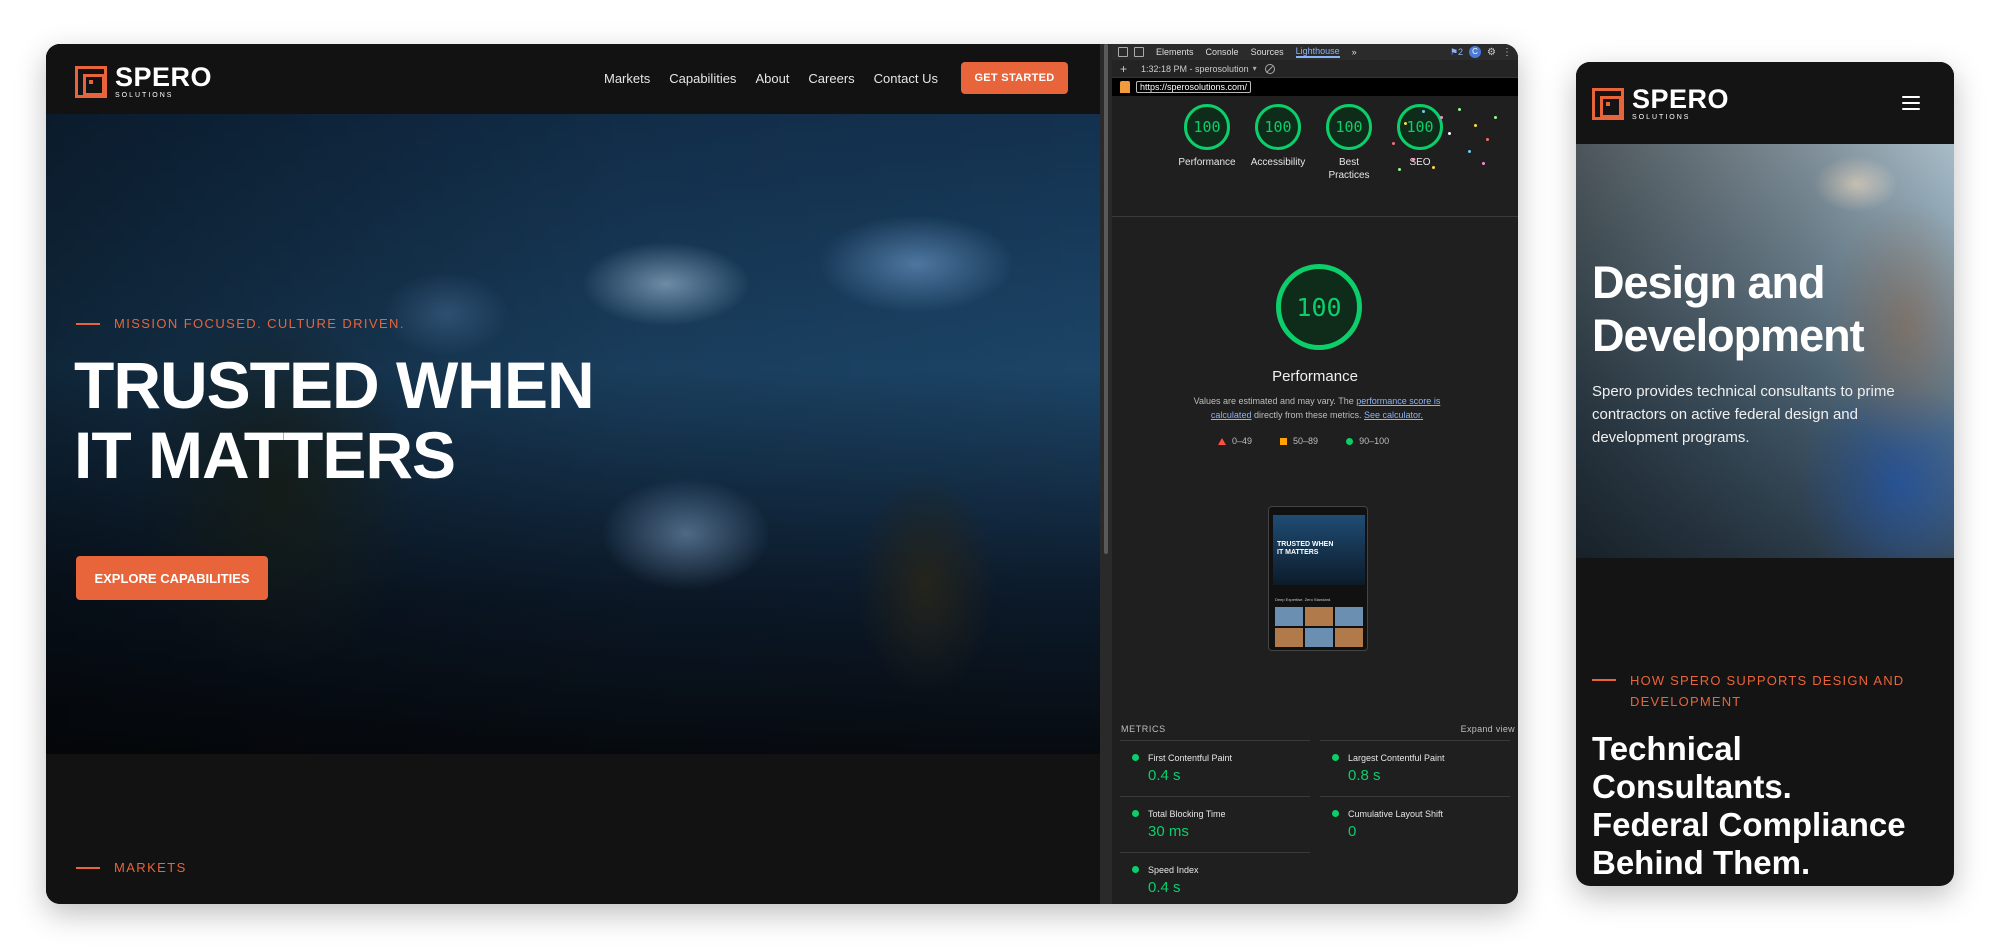 Image resolution: width=2000 pixels, height=948 pixels. What do you see at coordinates (1765, 103) in the screenshot?
I see `mobile-header: SPERO SOLUTIONS` at bounding box center [1765, 103].